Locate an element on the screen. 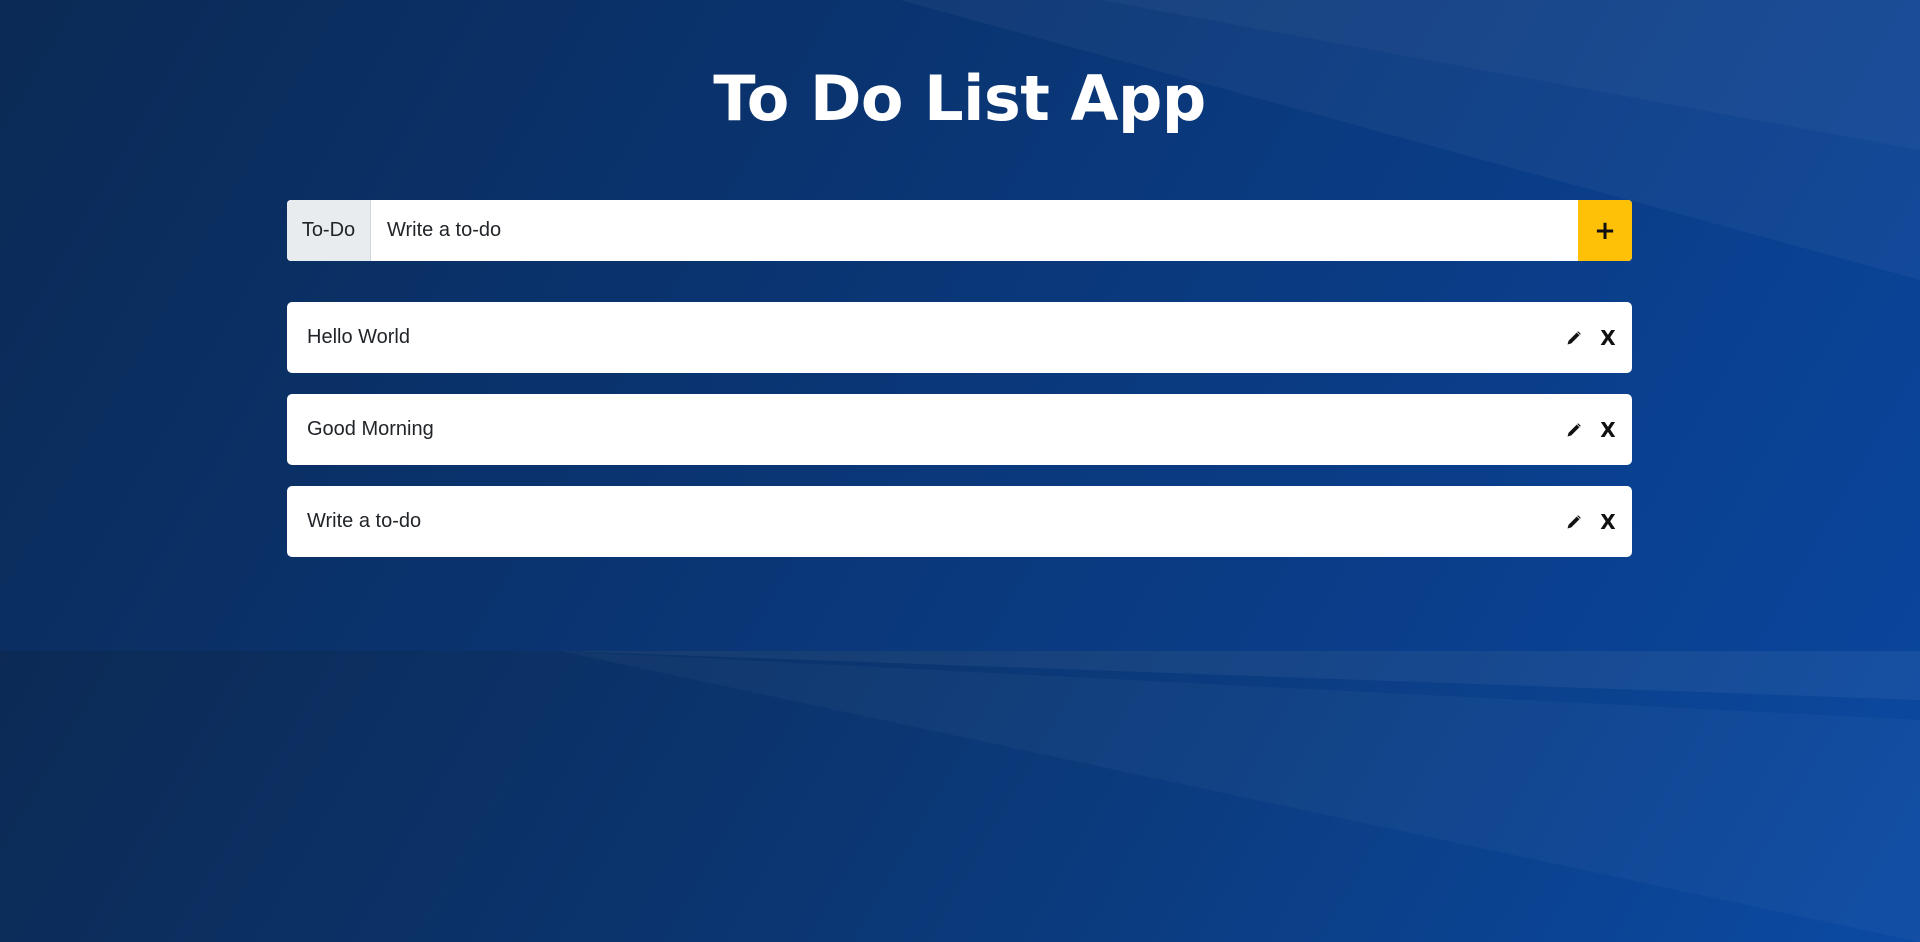  todo-text: Write a to-do is located at coordinates (364, 521).